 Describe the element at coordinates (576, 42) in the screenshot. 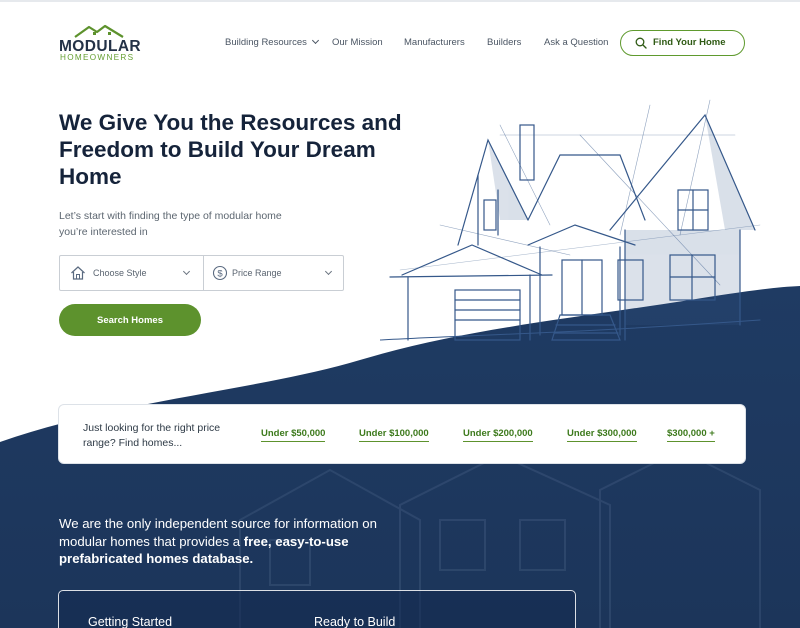

I see `nav-ask-a-question: Ask a Question` at that location.